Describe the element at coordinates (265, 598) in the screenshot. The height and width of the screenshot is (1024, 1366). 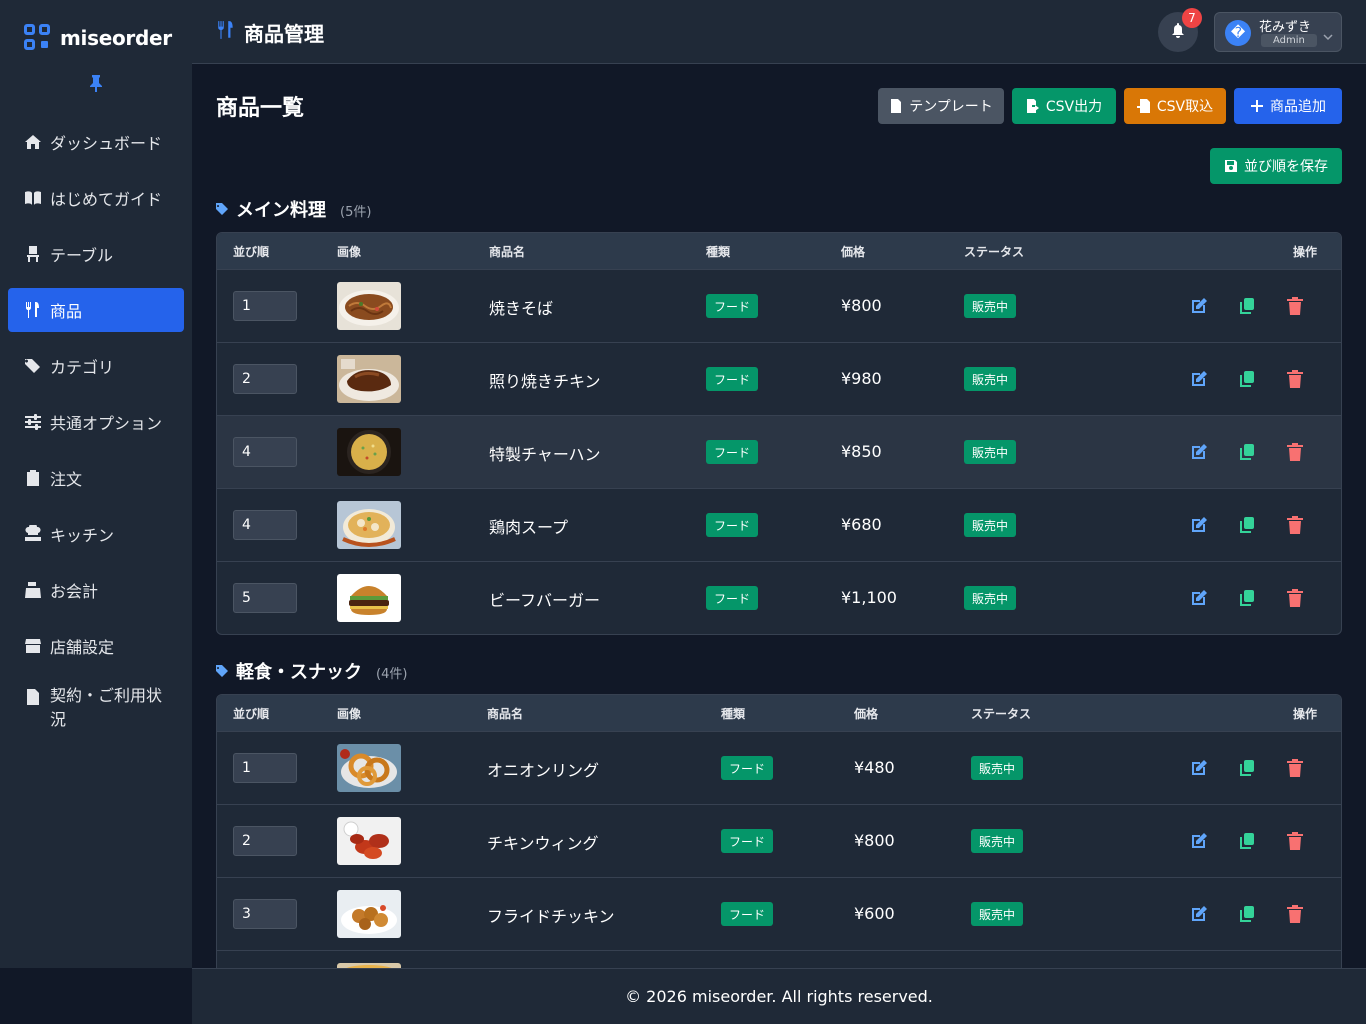
I see `order-input: 5` at that location.